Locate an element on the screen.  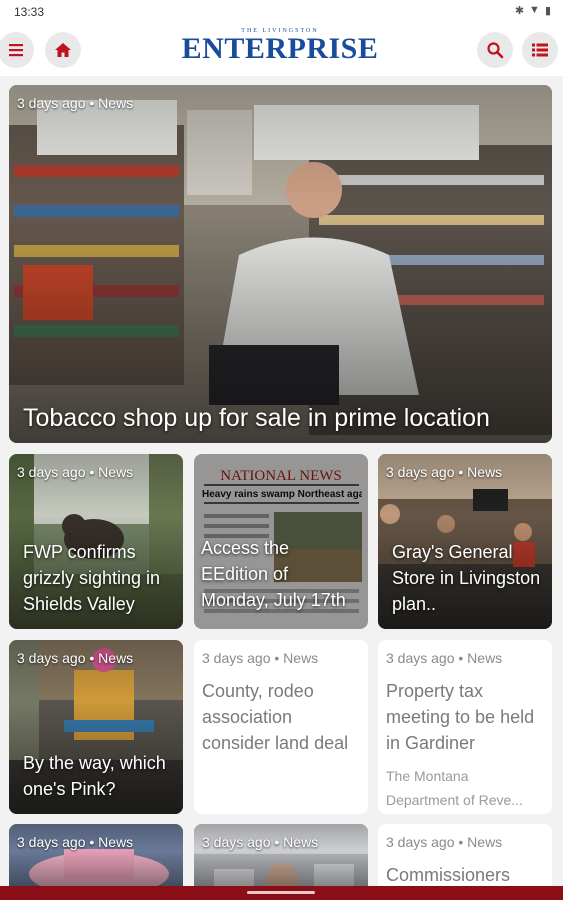
site-logo: THE LIVINGSTON ENTERPRISE is located at coordinates (280, 46).